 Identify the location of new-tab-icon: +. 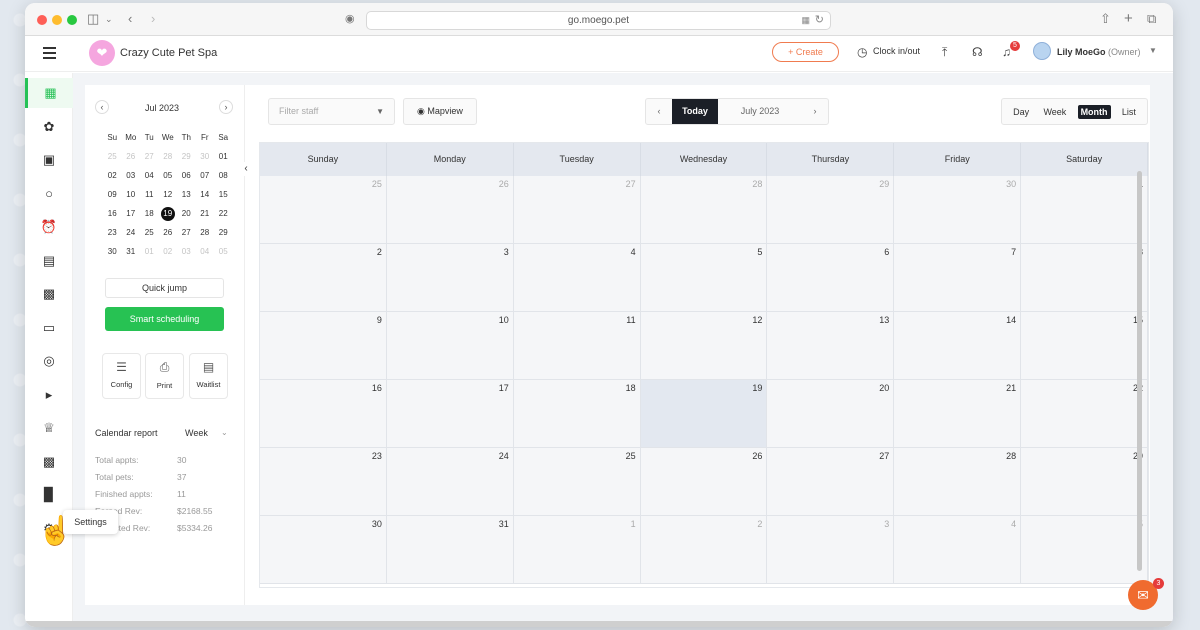
(1128, 19).